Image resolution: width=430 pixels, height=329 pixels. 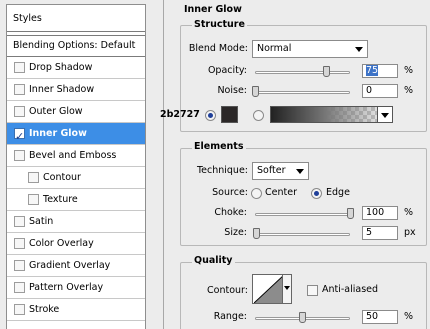 What do you see at coordinates (369, 232) in the screenshot?
I see `size-value: 5` at bounding box center [369, 232].